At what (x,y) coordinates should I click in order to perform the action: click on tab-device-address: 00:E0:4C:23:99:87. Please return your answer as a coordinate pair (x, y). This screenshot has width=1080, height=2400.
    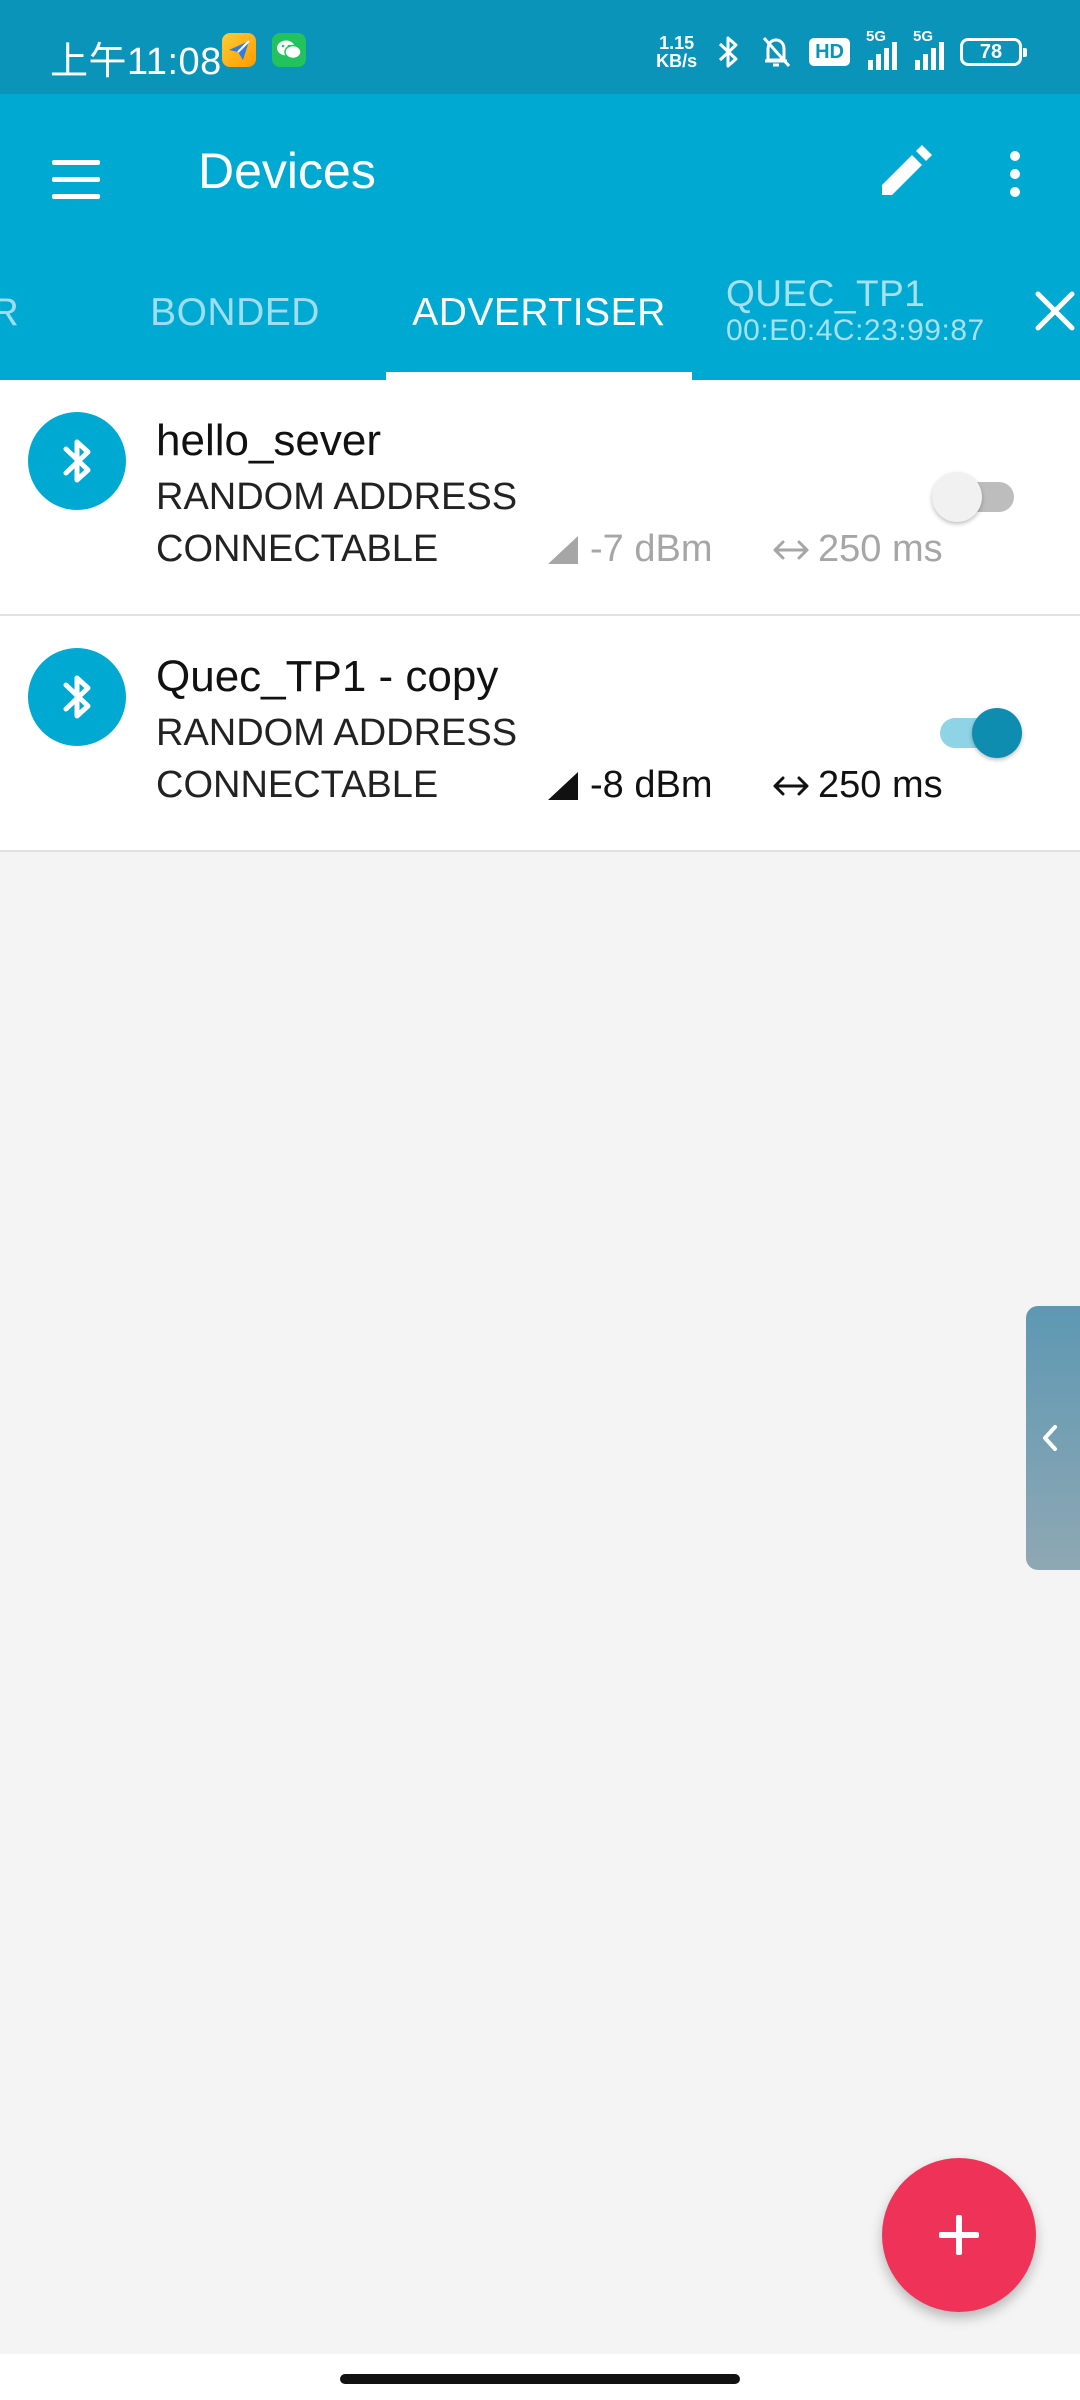
    Looking at the image, I should click on (855, 330).